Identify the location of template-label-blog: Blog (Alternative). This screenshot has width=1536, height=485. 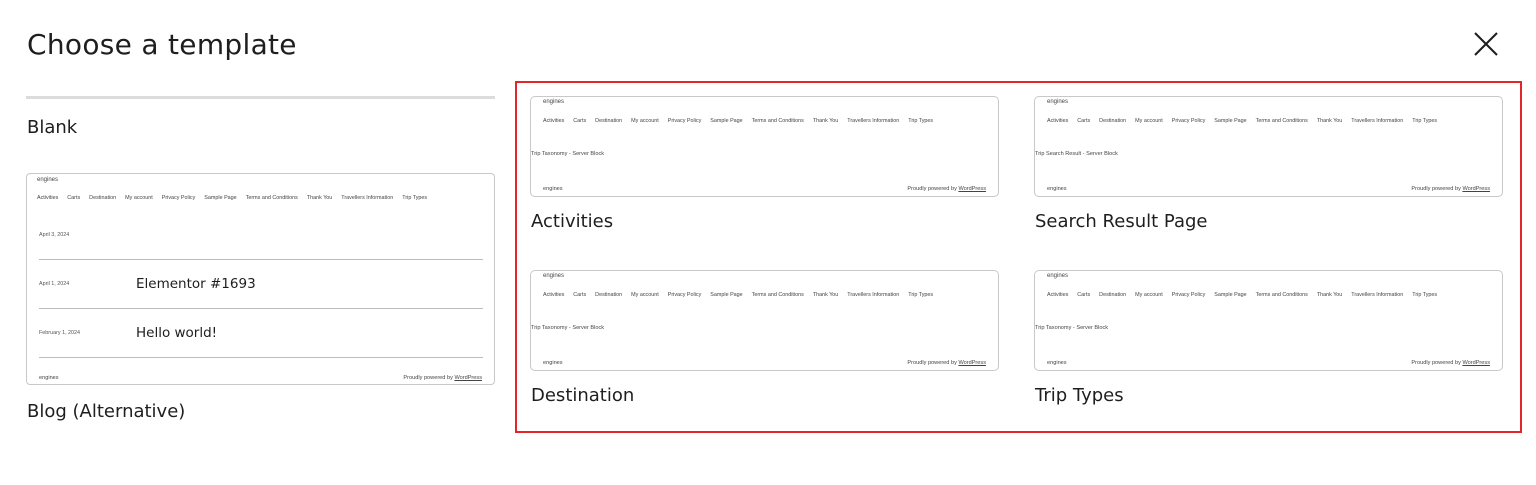
(106, 411).